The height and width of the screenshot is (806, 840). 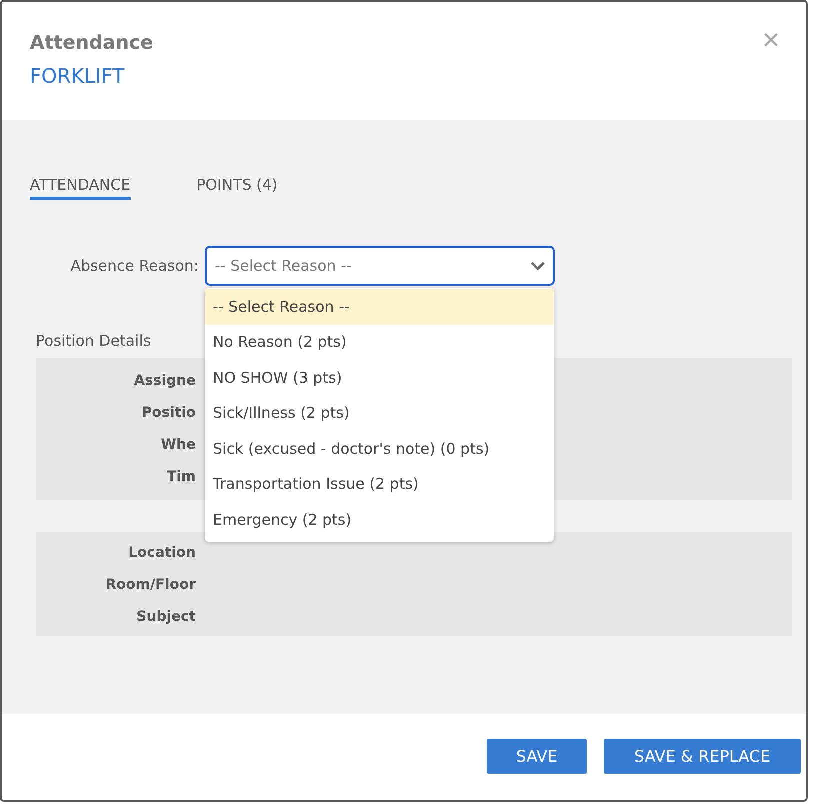 What do you see at coordinates (379, 520) in the screenshot?
I see `dropdown-option: Emergency (2 pts)` at bounding box center [379, 520].